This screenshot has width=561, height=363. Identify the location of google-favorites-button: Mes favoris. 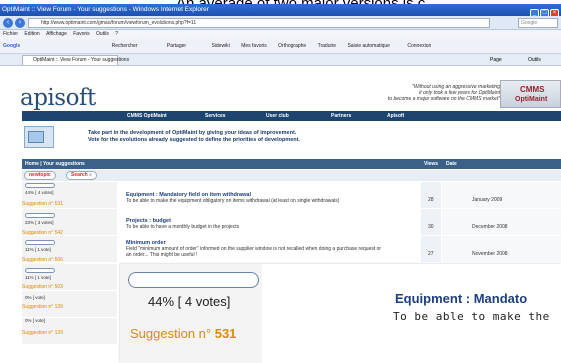
(254, 46).